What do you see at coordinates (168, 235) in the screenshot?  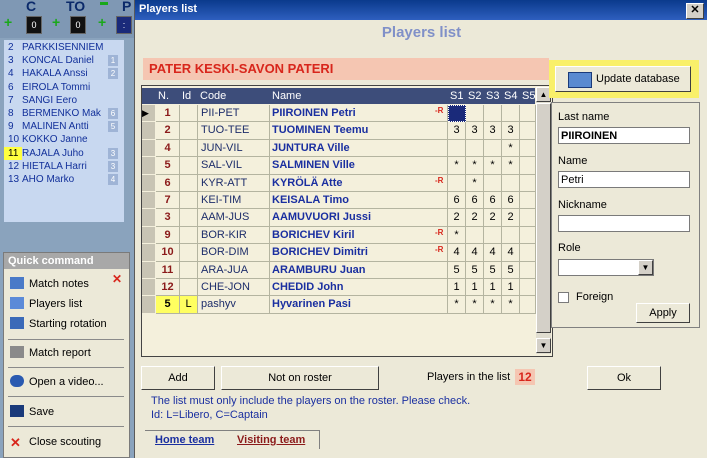 I see `player-number-cell: 9` at bounding box center [168, 235].